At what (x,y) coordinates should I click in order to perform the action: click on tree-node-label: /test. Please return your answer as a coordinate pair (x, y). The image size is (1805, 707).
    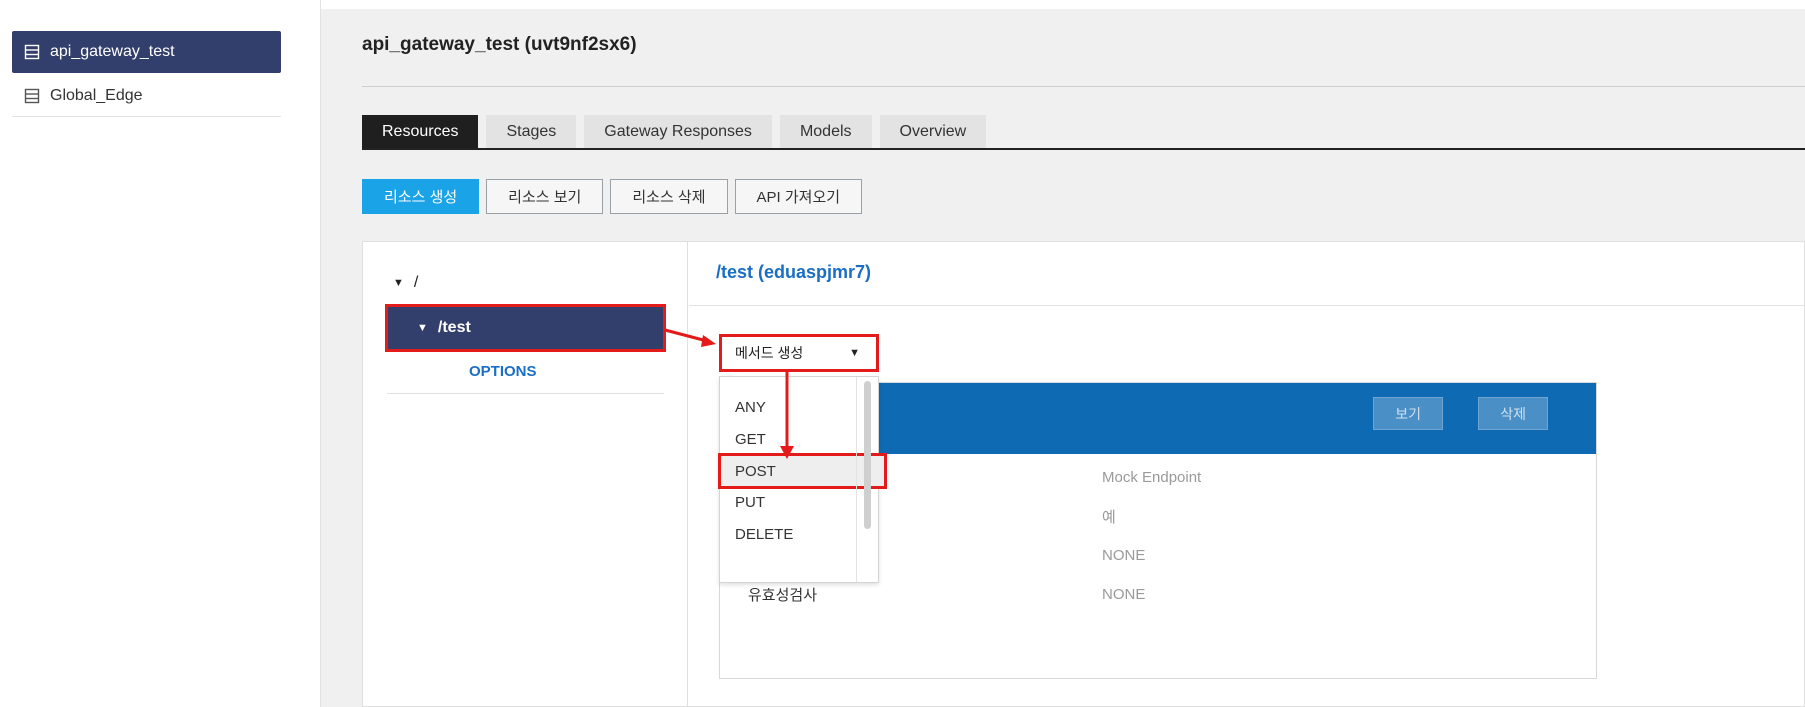
    Looking at the image, I should click on (454, 327).